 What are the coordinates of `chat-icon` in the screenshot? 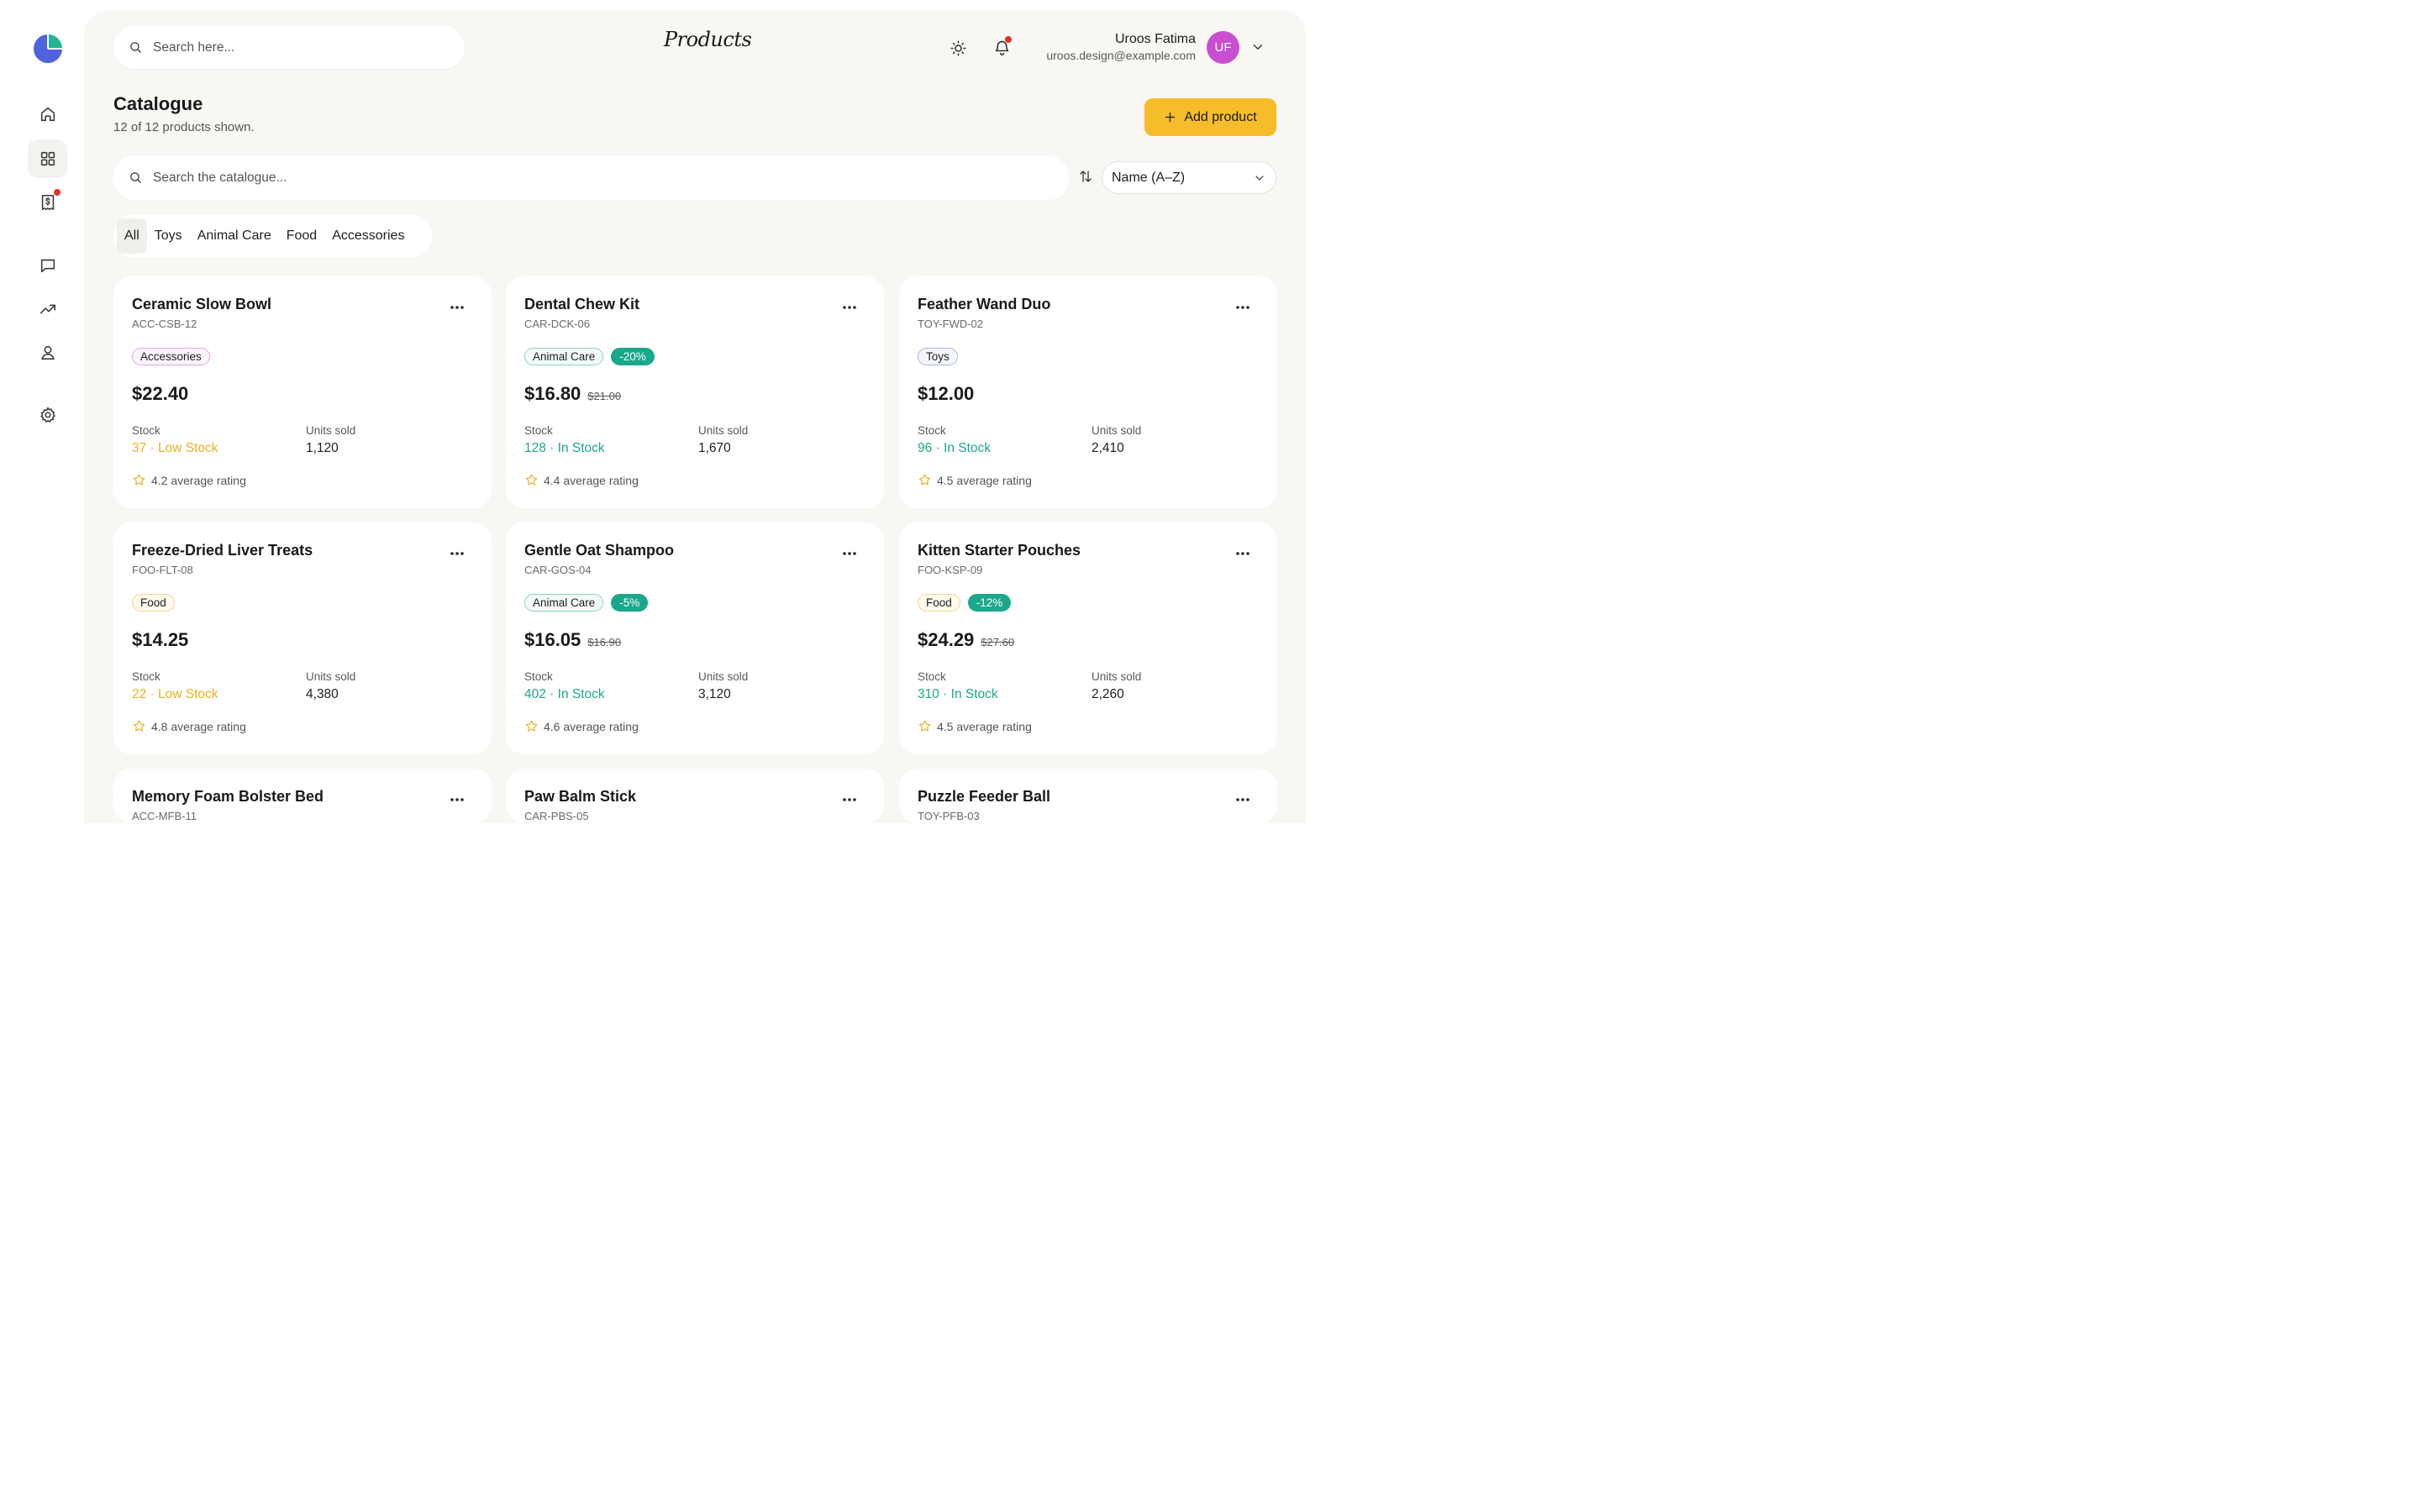 It's located at (47, 266).